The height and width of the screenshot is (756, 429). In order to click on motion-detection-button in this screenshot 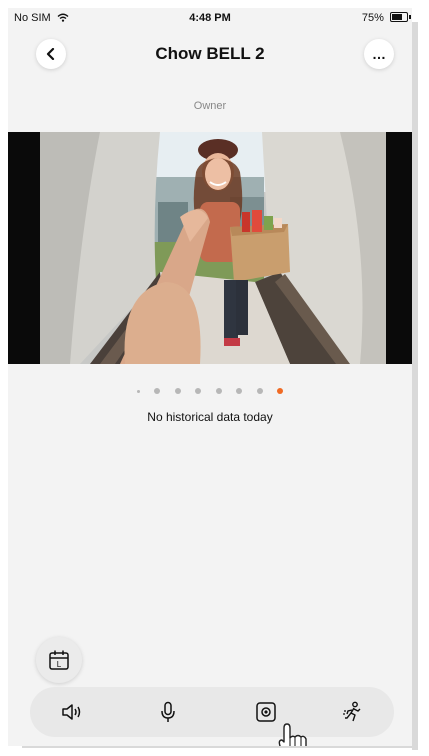, I will do `click(353, 712)`.